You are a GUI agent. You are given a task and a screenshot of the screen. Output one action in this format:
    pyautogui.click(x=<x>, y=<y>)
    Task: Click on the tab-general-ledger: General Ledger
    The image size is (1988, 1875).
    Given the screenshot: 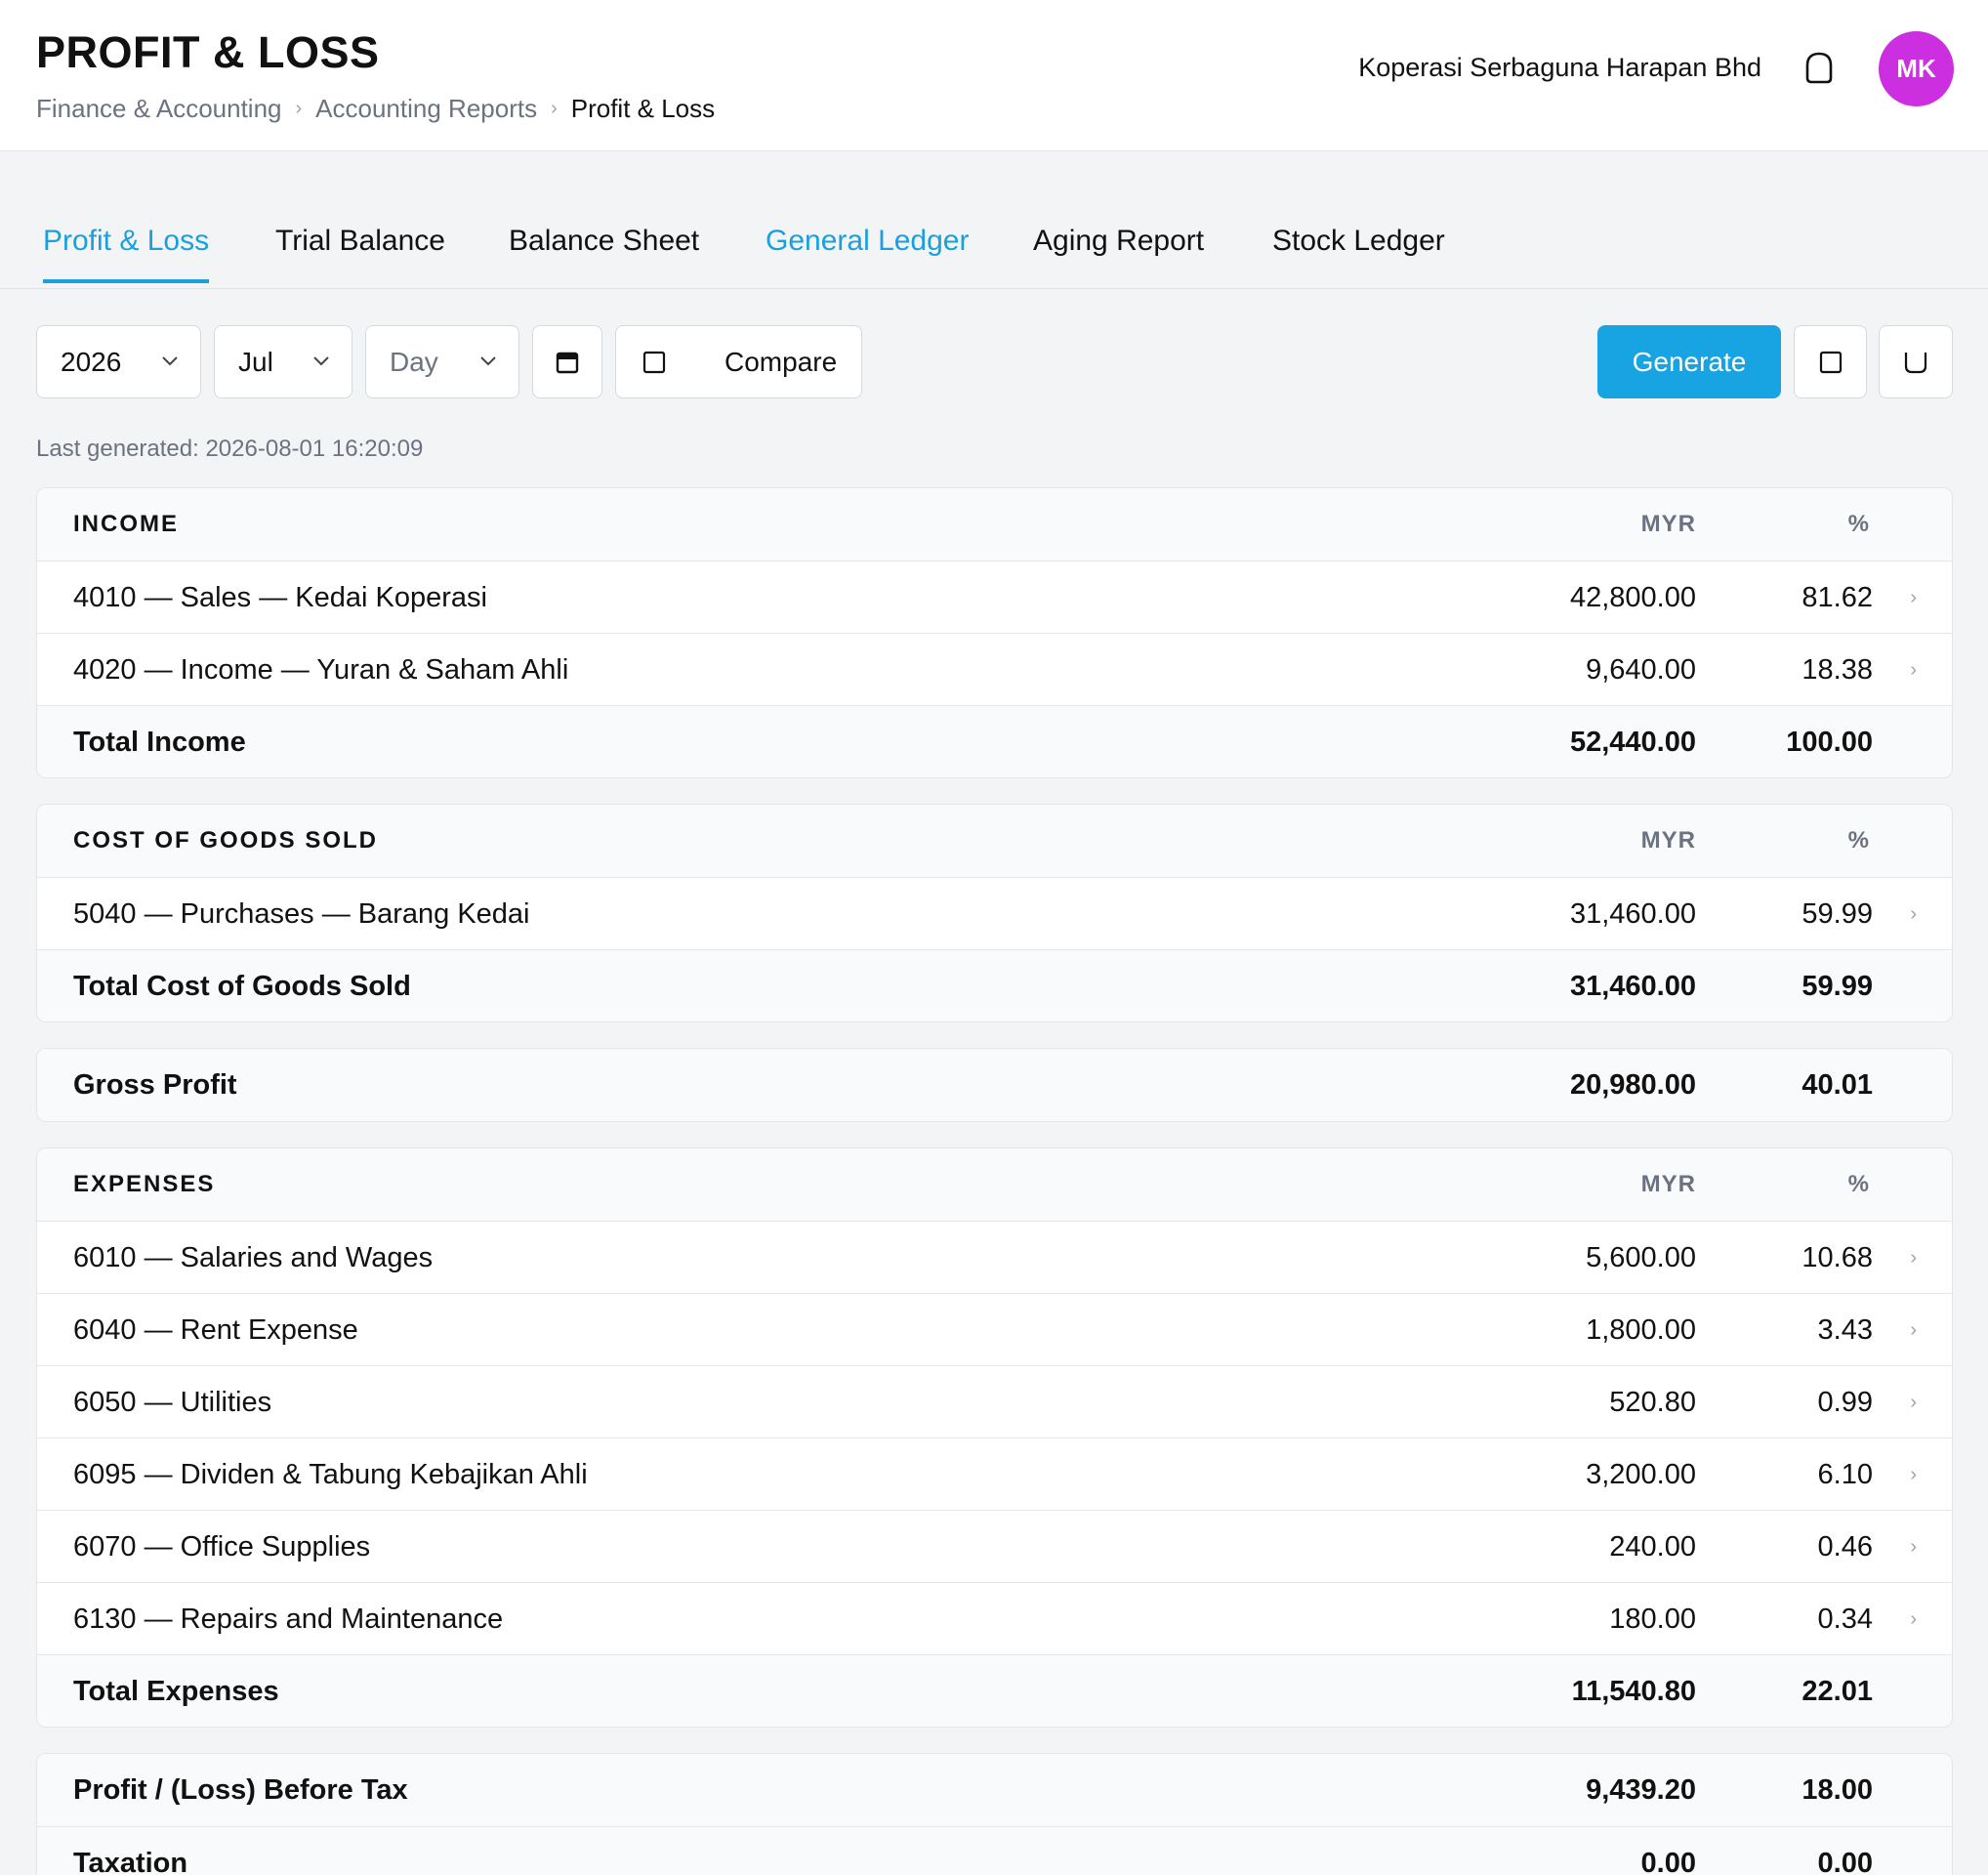 What is the action you would take?
    pyautogui.click(x=867, y=252)
    